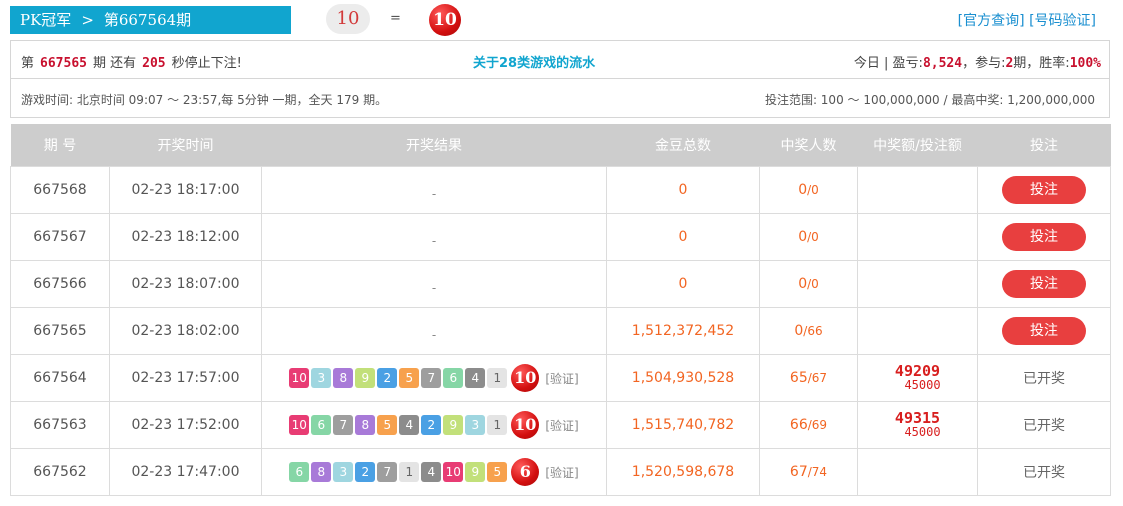  What do you see at coordinates (819, 378) in the screenshot?
I see `participant-count: 67` at bounding box center [819, 378].